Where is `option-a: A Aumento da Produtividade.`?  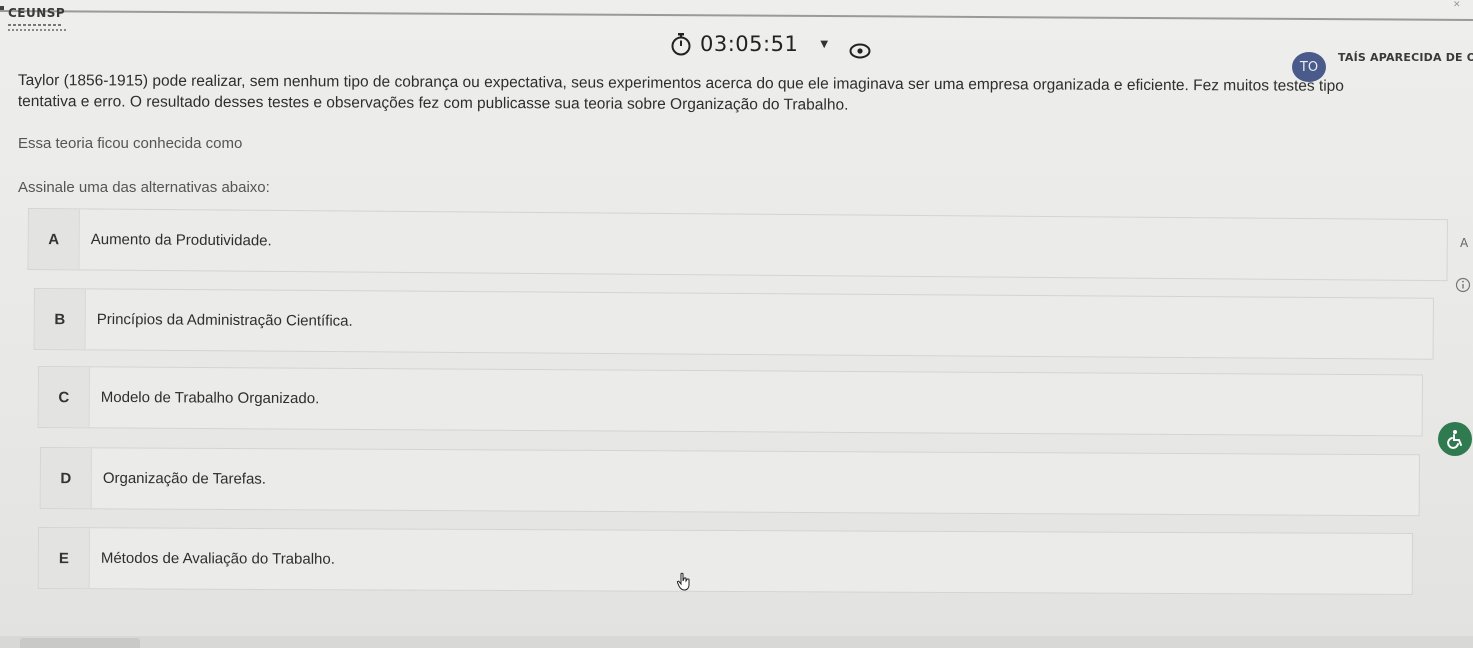
option-a: A Aumento da Produtividade. is located at coordinates (737, 245).